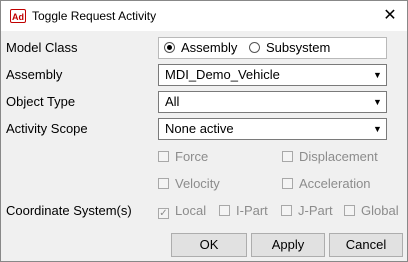 Image resolution: width=408 pixels, height=262 pixels. I want to click on radio-subsystem-indicator, so click(254, 47).